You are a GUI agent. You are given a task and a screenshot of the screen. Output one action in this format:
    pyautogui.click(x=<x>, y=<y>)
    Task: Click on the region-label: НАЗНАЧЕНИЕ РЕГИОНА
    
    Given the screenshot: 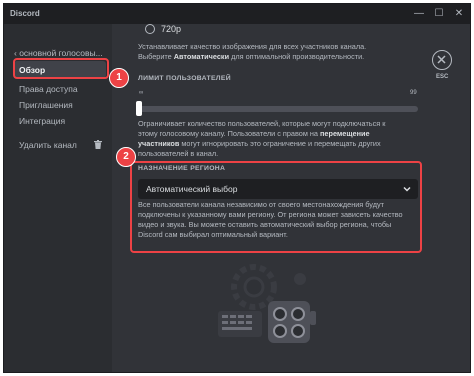 What is the action you would take?
    pyautogui.click(x=182, y=168)
    